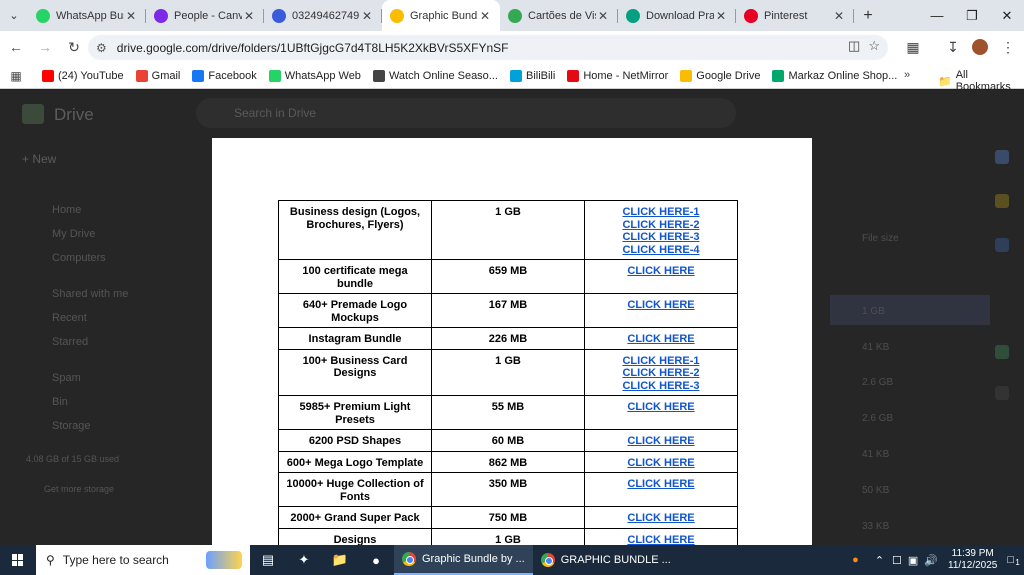 The image size is (1024, 575). What do you see at coordinates (101, 48) in the screenshot?
I see `site-info-icon: ⚙` at bounding box center [101, 48].